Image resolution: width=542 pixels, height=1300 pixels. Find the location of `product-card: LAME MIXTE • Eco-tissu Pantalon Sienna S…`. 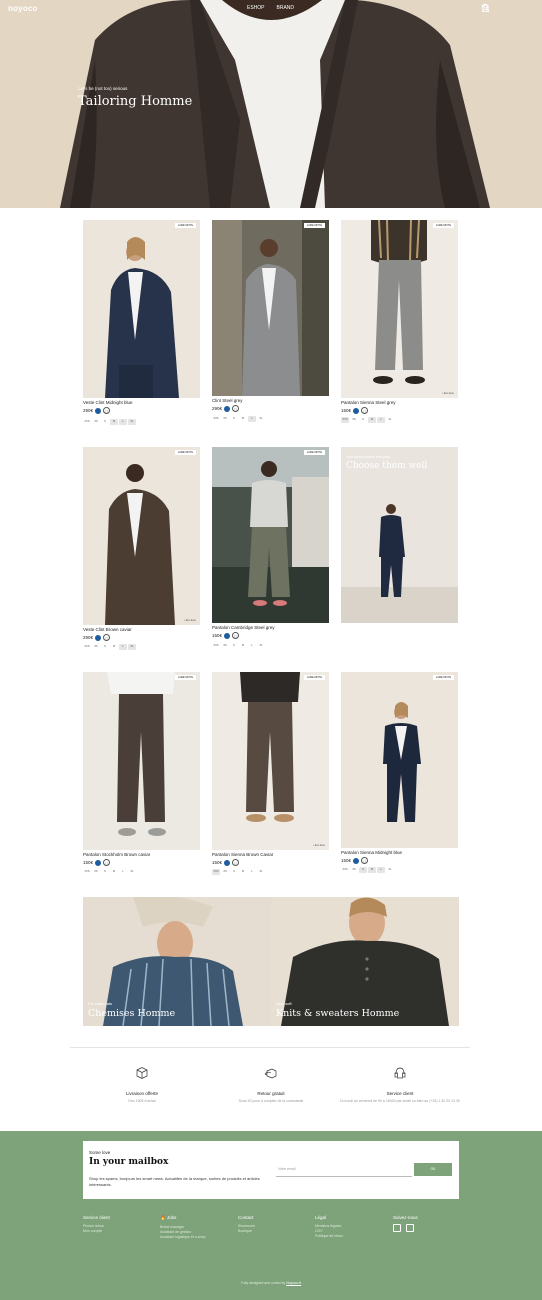

product-card: LAME MIXTE • Eco-tissu Pantalon Sienna S… is located at coordinates (399, 325).